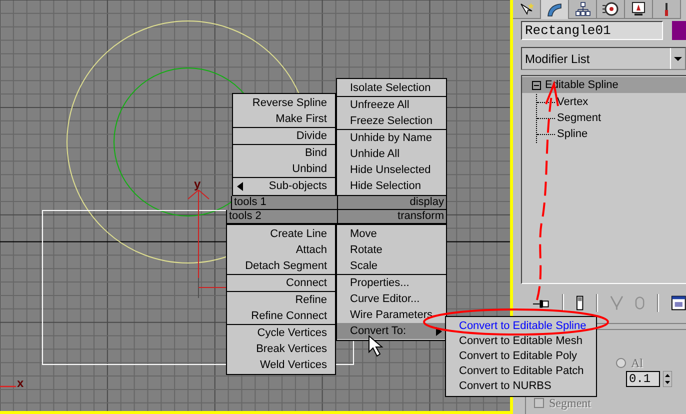  What do you see at coordinates (678, 303) in the screenshot?
I see `configure-icon` at bounding box center [678, 303].